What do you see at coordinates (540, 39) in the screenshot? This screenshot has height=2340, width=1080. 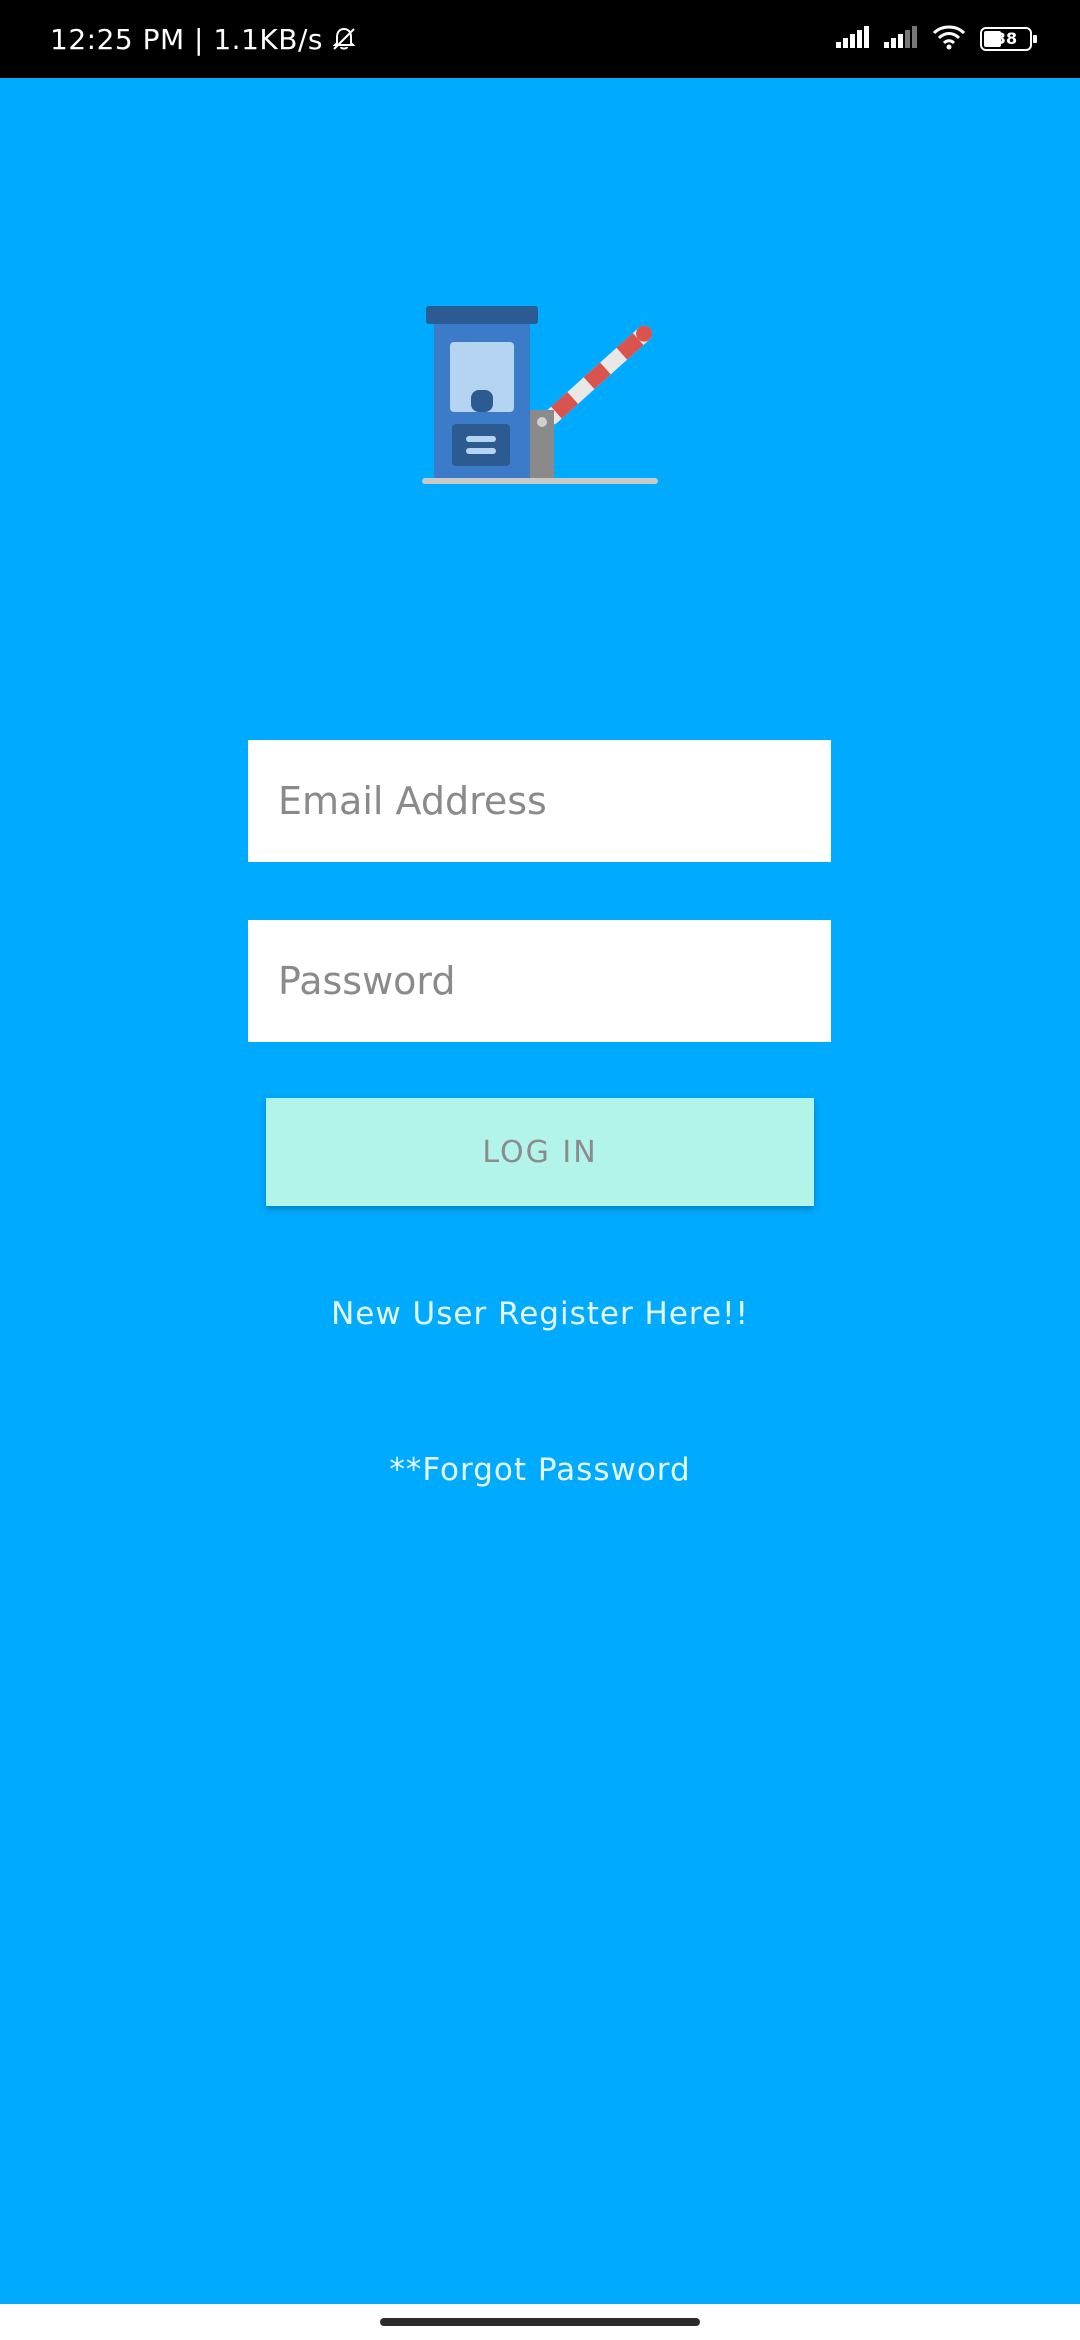 I see `status-bar: 12:25 PM | 1.1KB/s 38` at bounding box center [540, 39].